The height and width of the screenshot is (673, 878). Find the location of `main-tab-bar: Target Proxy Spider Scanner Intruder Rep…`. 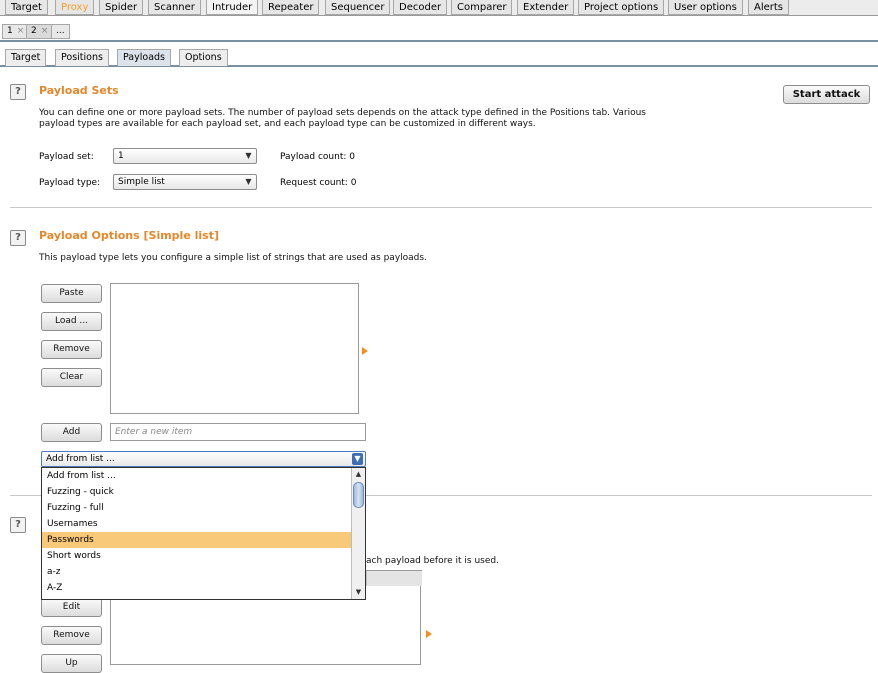

main-tab-bar: Target Proxy Spider Scanner Intruder Rep… is located at coordinates (439, 8).